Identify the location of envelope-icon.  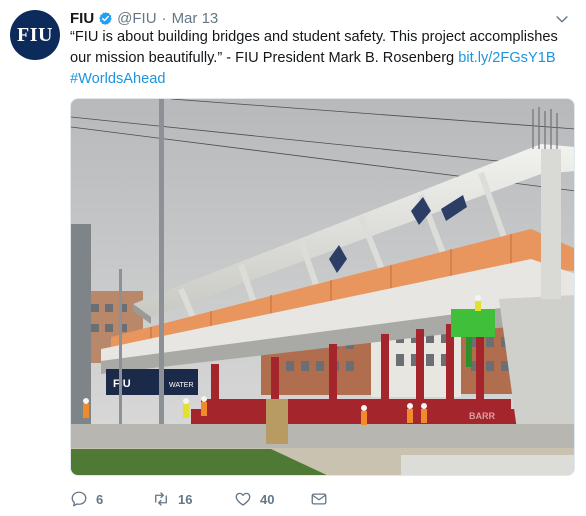
(319, 499).